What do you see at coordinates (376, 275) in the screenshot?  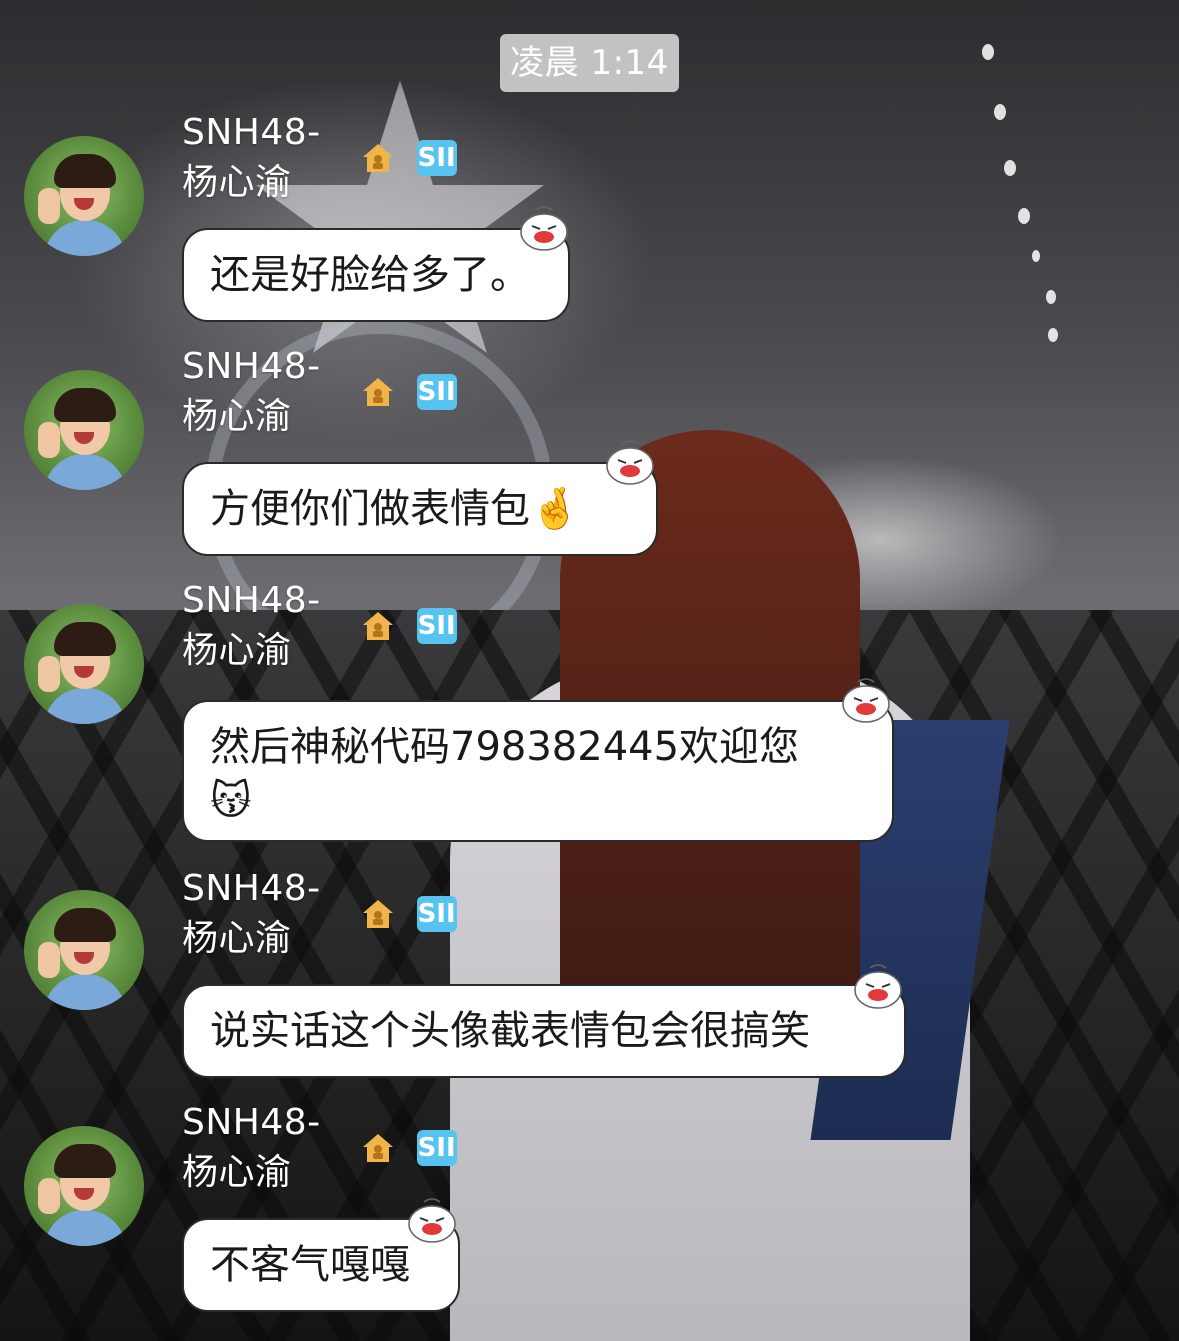 I see `message-bubble: 还是好脸给多了。` at bounding box center [376, 275].